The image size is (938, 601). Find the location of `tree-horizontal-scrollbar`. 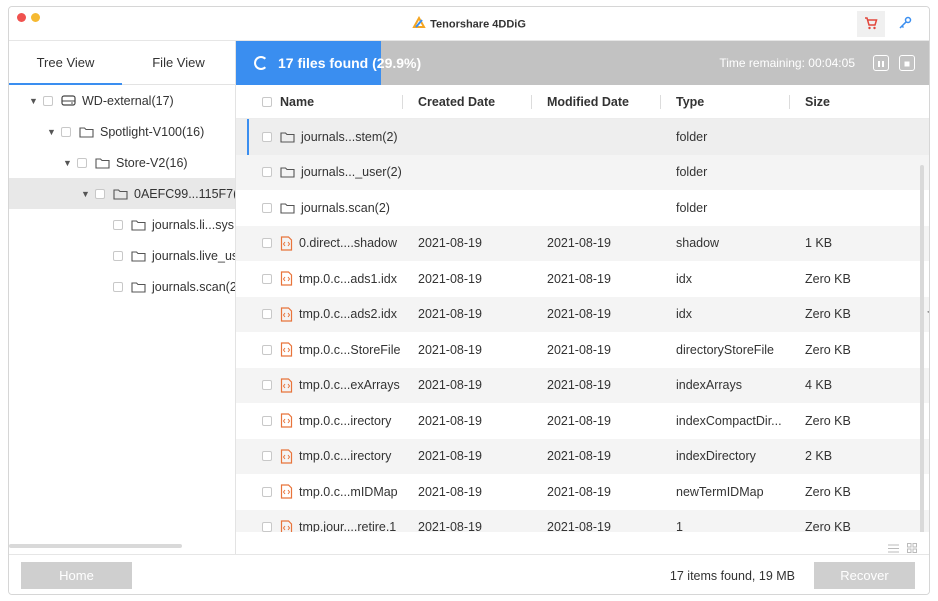

tree-horizontal-scrollbar is located at coordinates (95, 546).